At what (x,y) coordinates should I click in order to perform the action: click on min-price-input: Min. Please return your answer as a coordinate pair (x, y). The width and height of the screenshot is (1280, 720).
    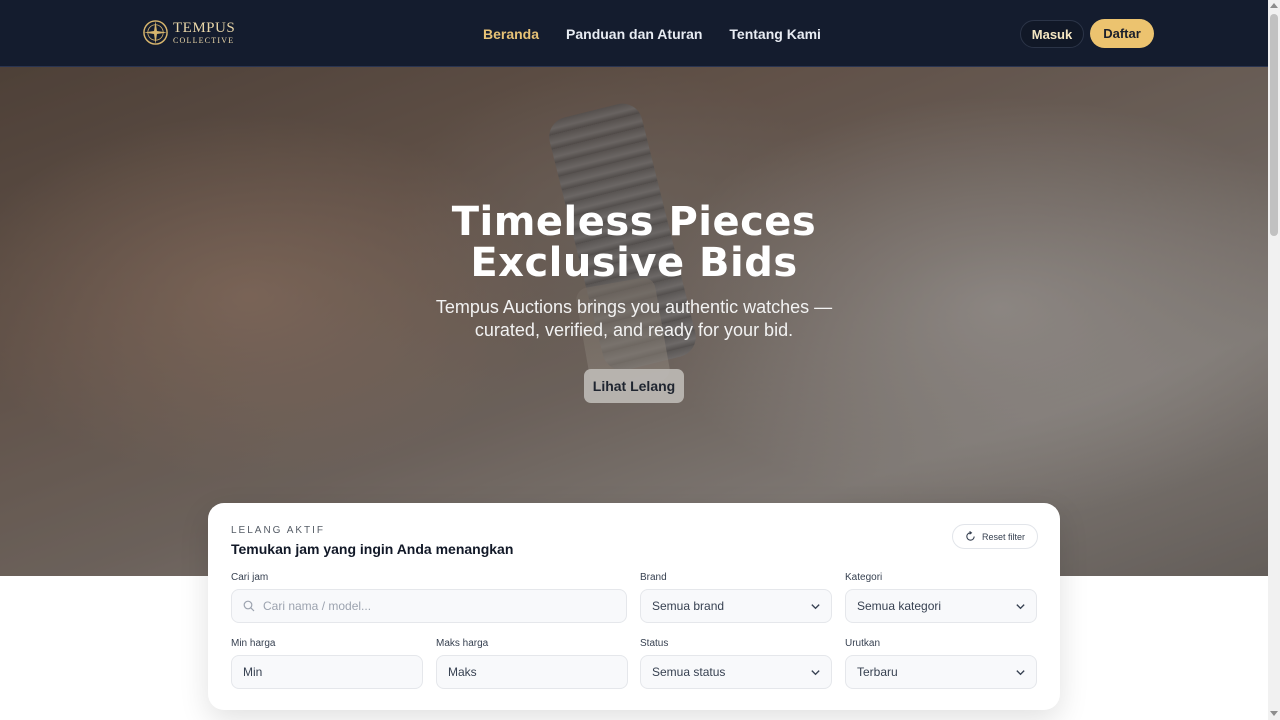
    Looking at the image, I should click on (327, 672).